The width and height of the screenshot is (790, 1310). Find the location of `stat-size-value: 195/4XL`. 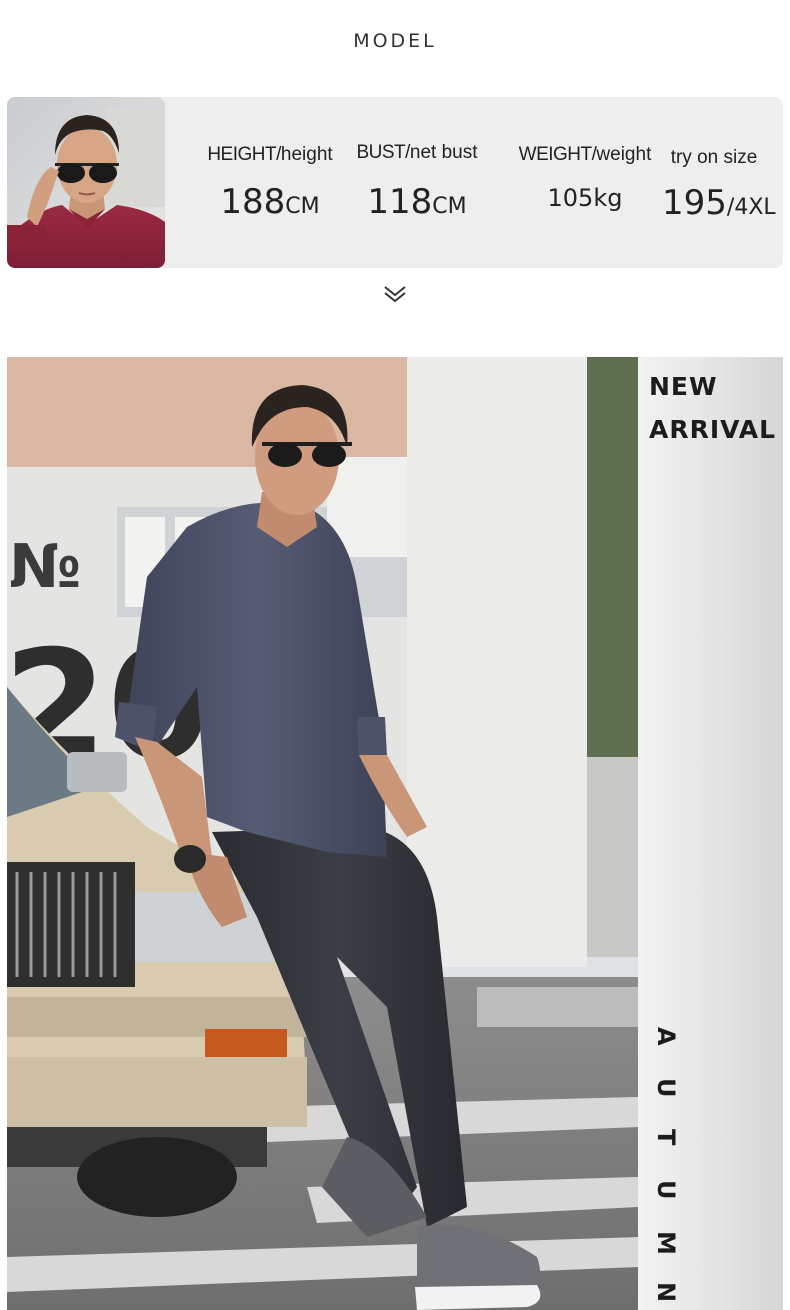

stat-size-value: 195/4XL is located at coordinates (719, 203).